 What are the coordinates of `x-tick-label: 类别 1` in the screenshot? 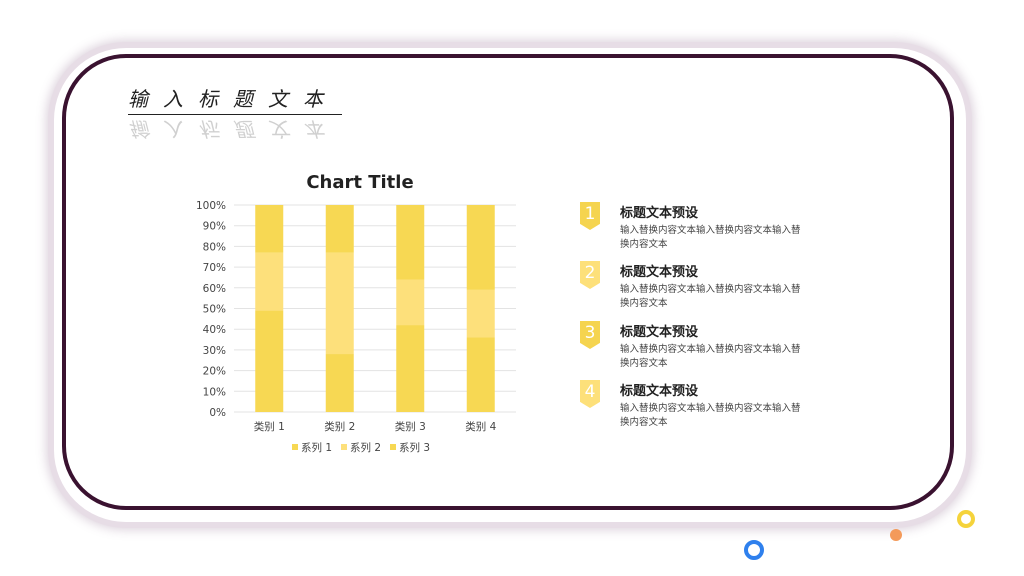 It's located at (269, 426).